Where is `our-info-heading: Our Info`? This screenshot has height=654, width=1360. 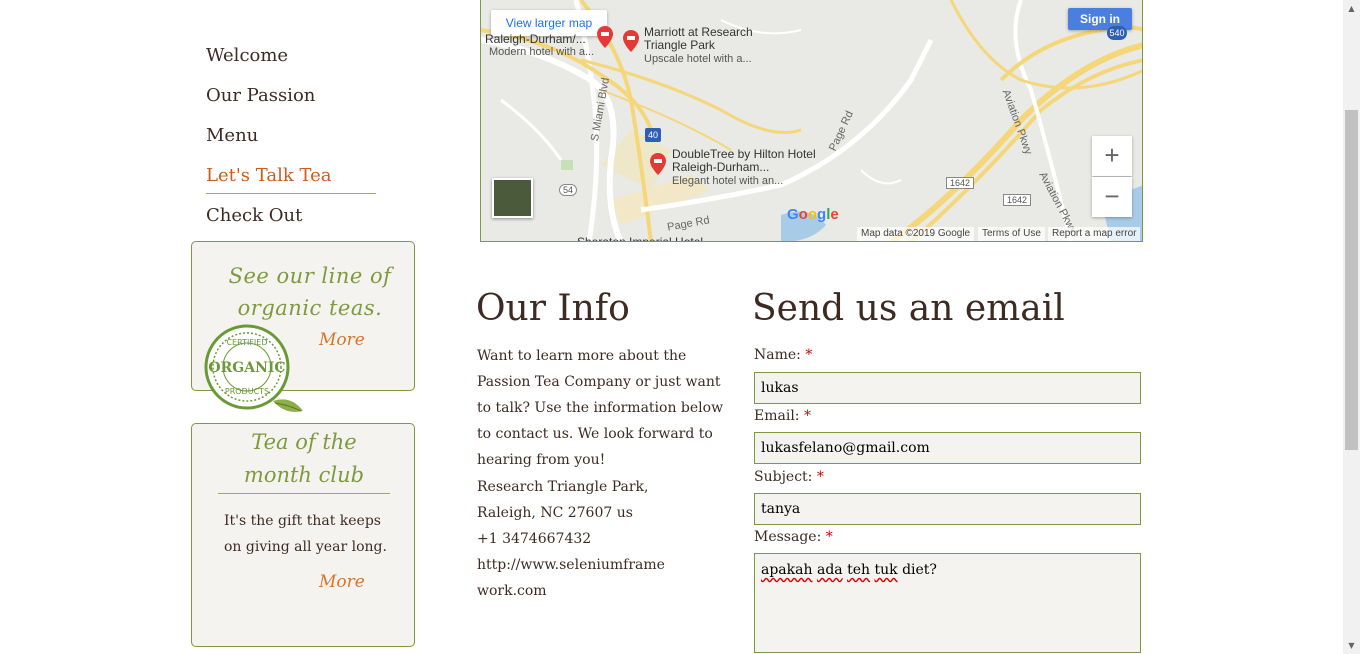
our-info-heading: Our Info is located at coordinates (553, 308).